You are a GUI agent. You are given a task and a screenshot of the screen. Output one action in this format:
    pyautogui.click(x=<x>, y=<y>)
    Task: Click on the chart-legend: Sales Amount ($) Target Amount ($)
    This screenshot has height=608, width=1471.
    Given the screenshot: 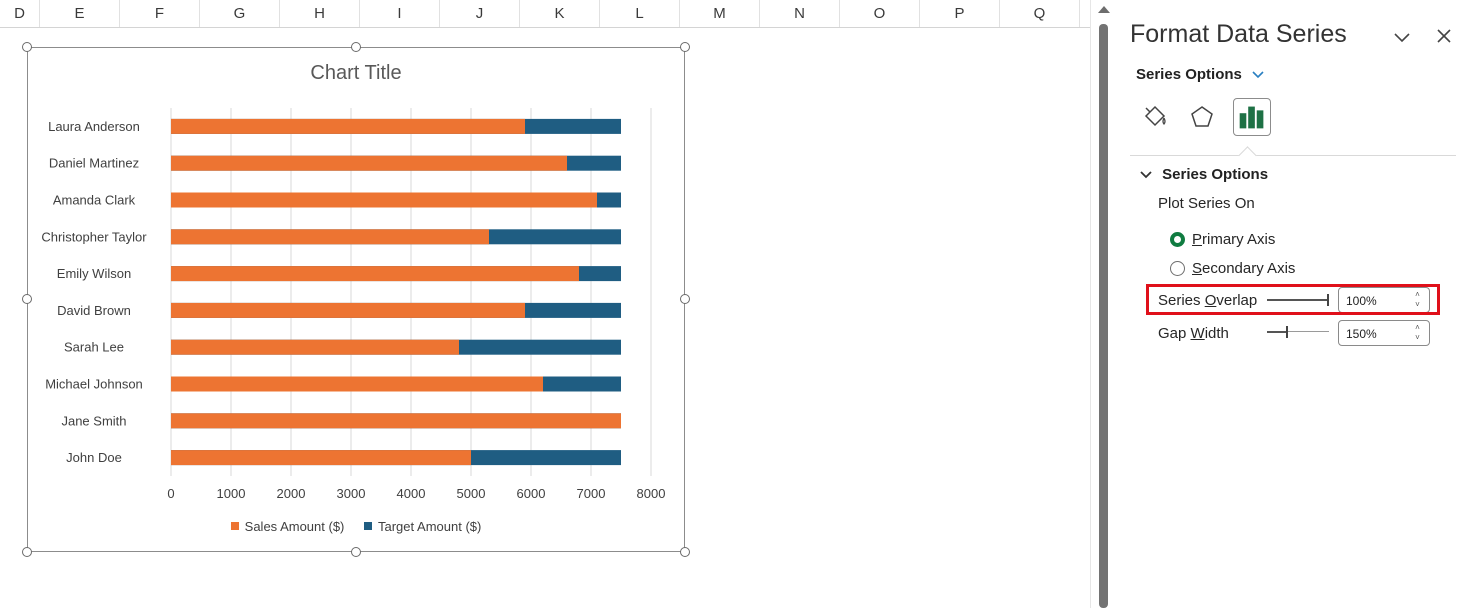 What is the action you would take?
    pyautogui.click(x=356, y=526)
    